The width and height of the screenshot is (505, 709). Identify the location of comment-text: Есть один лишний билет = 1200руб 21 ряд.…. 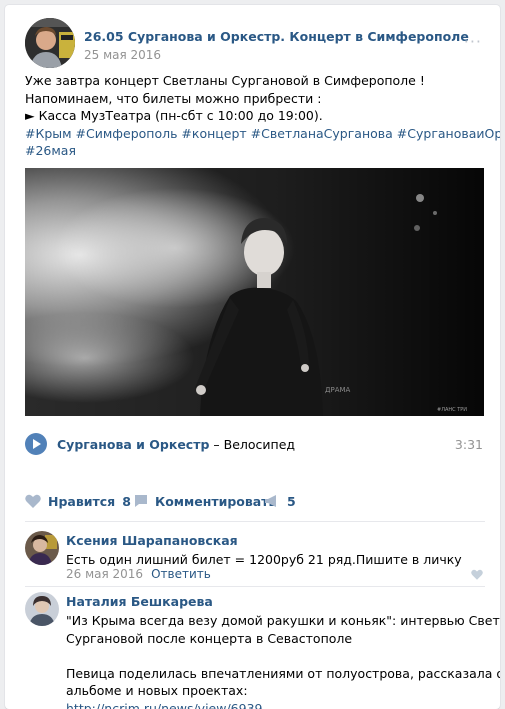
(273, 560).